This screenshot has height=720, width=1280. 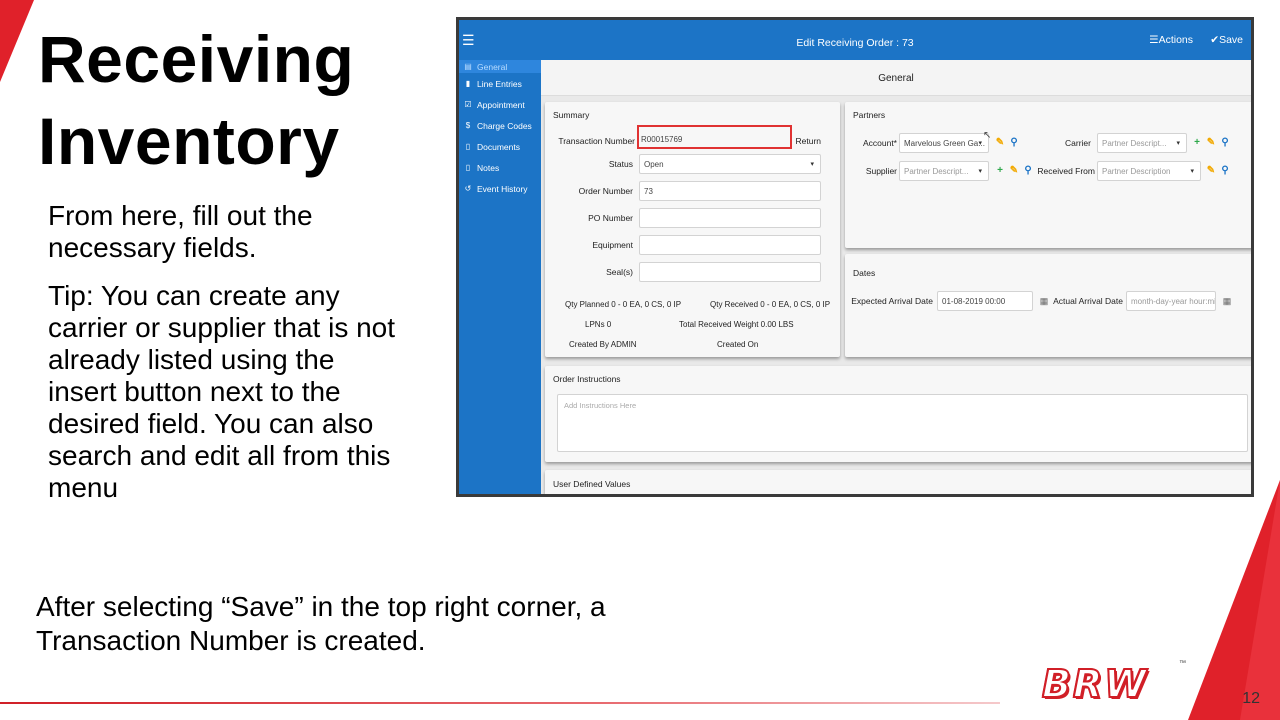 What do you see at coordinates (1211, 143) in the screenshot?
I see `edit-carrier-icon: ✎` at bounding box center [1211, 143].